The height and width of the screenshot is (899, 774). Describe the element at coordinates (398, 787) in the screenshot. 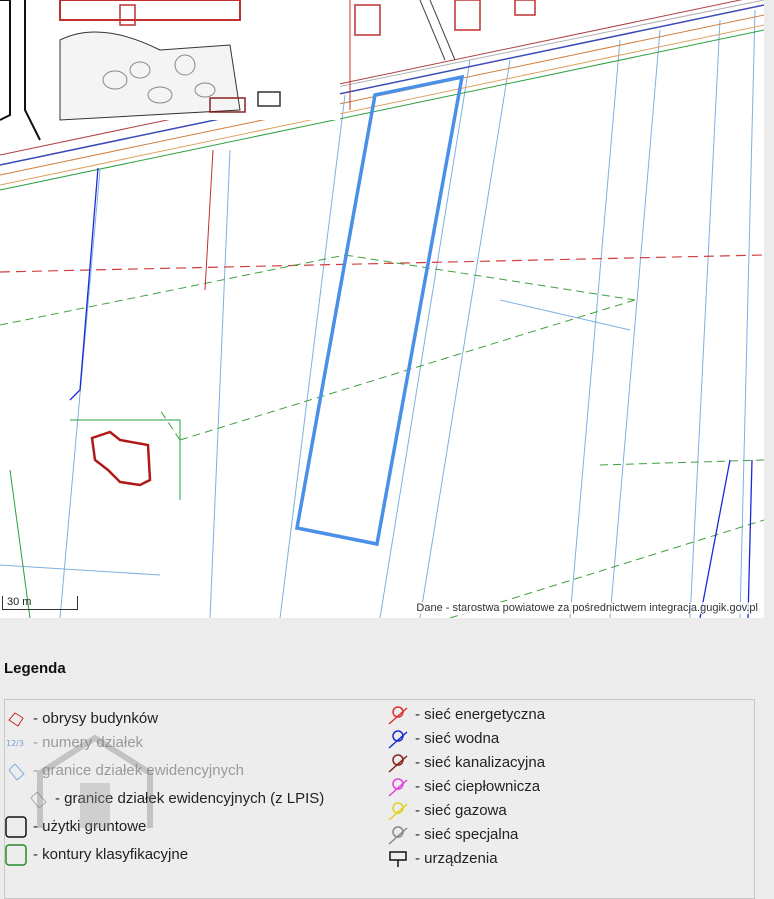

I see `heating-network-icon` at that location.